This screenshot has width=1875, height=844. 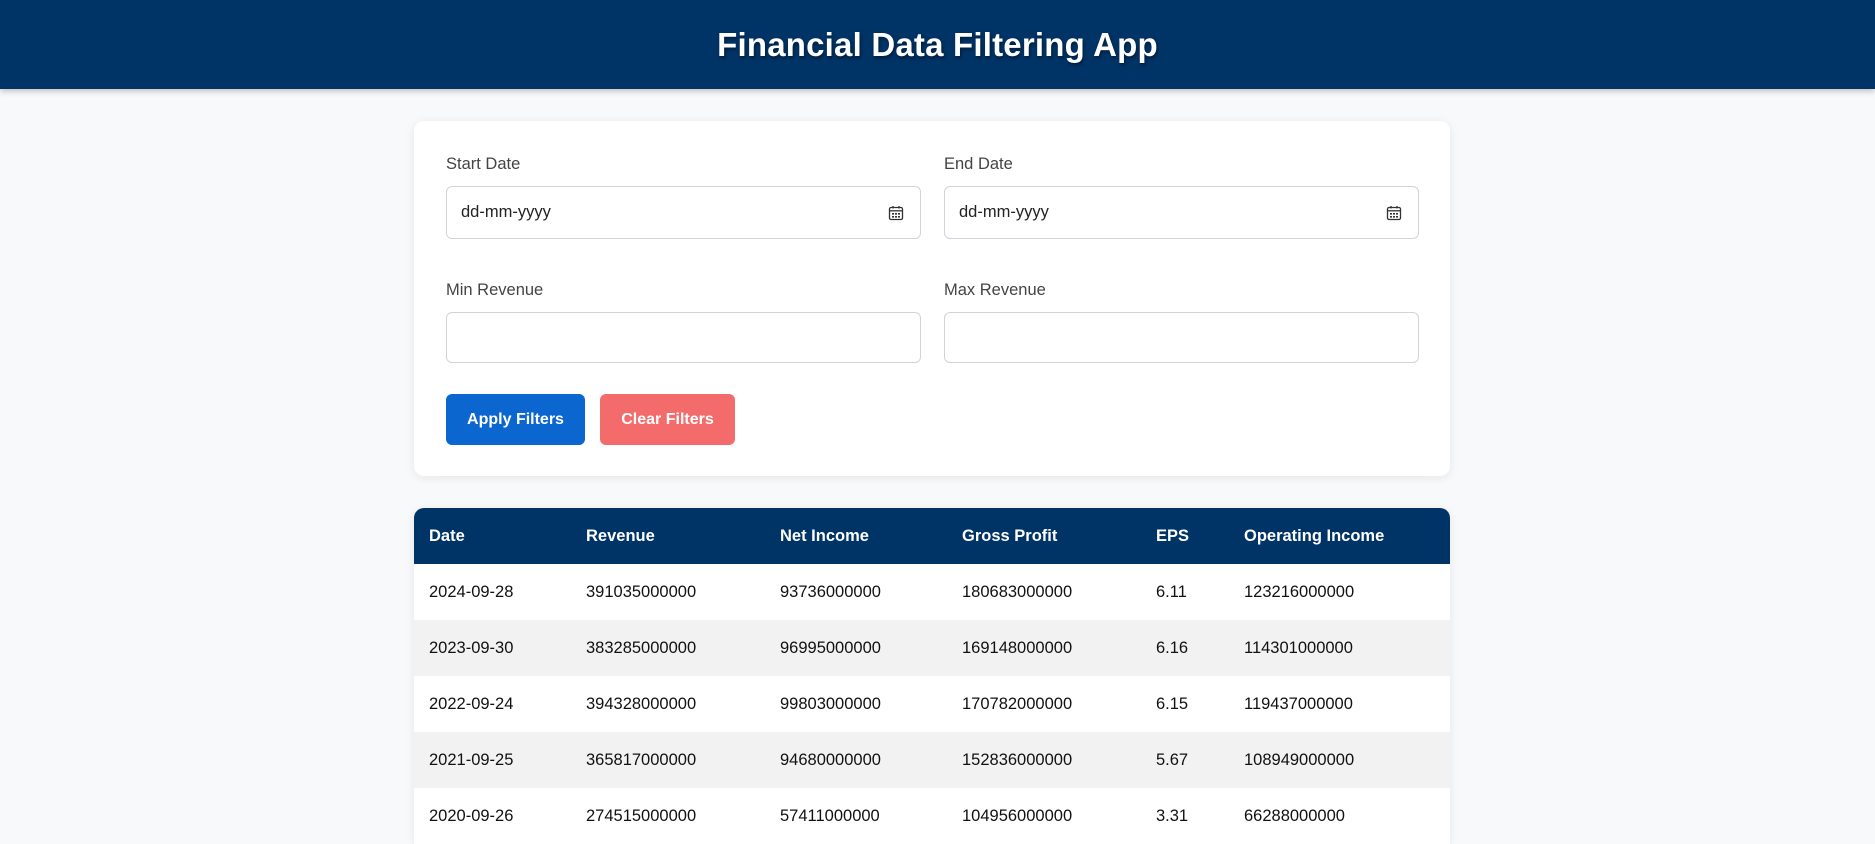 What do you see at coordinates (1181, 337) in the screenshot?
I see `max-revenue-input` at bounding box center [1181, 337].